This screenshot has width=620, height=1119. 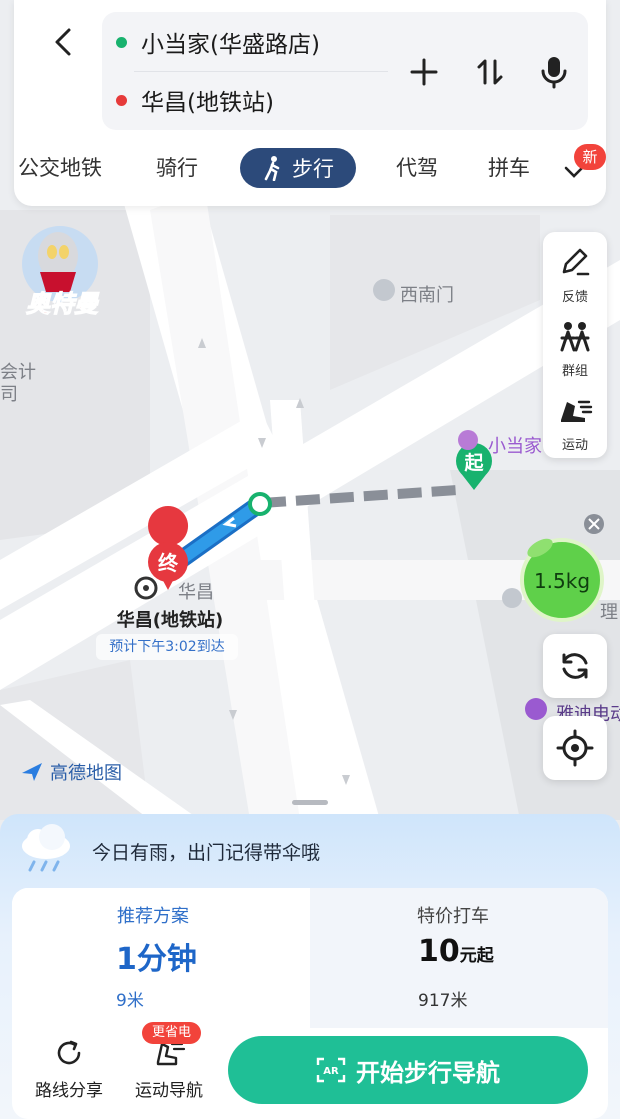 I want to click on tab-bike: 骑行, so click(x=177, y=168).